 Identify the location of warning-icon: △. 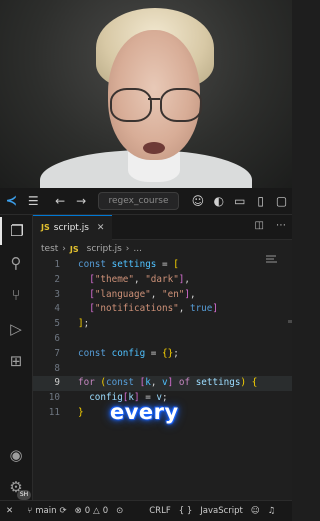
(96, 511).